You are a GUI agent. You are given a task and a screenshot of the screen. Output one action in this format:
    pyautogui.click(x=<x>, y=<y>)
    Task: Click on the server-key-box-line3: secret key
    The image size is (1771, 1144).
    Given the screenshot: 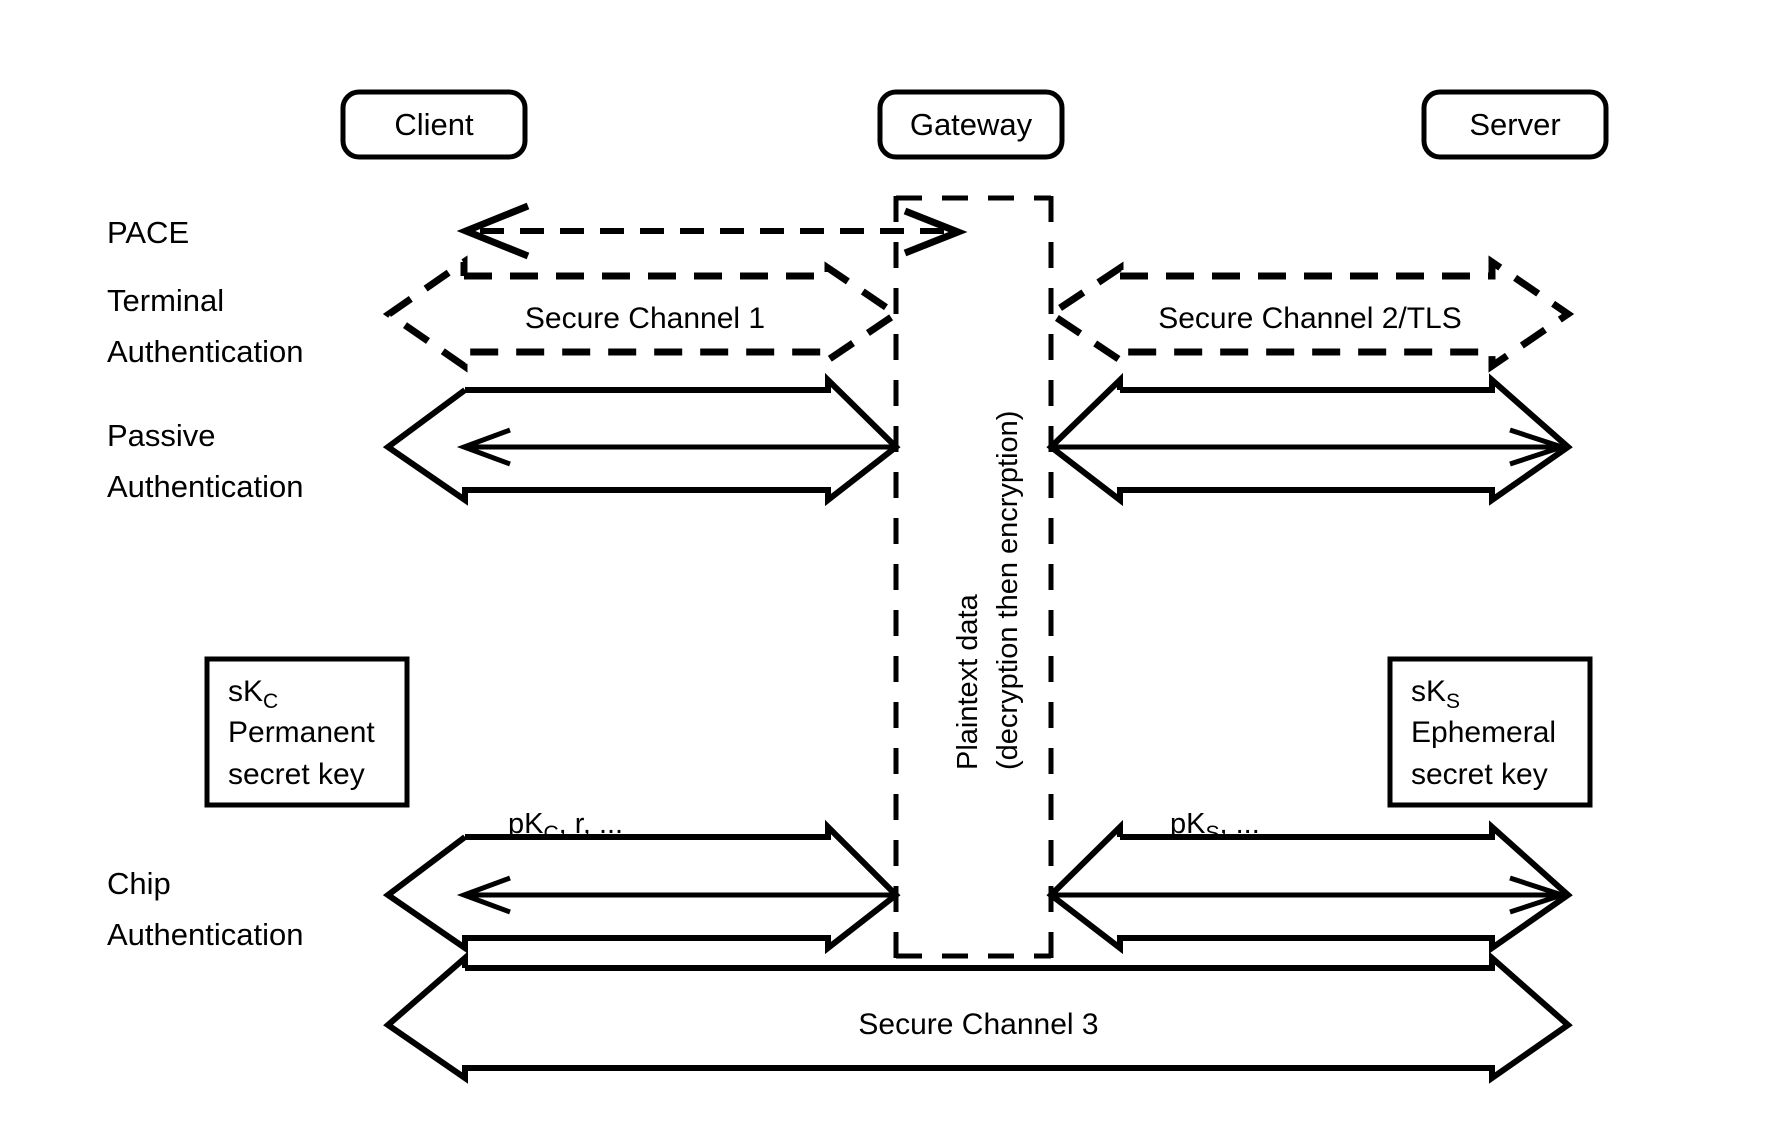 What is the action you would take?
    pyautogui.click(x=1479, y=774)
    